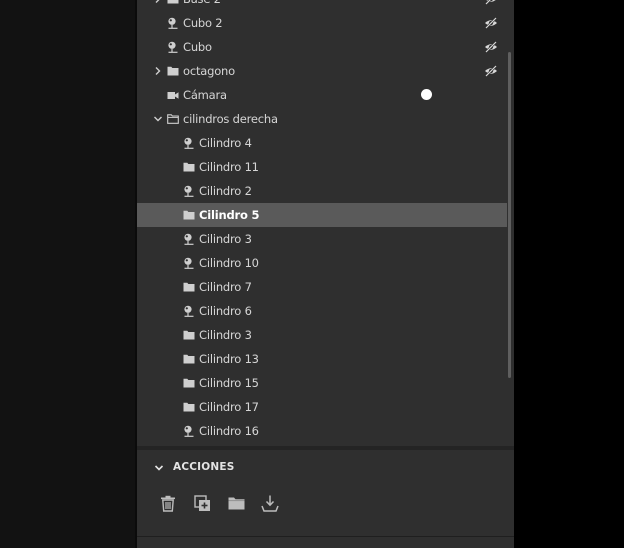 This screenshot has height=548, width=624. What do you see at coordinates (173, 95) in the screenshot?
I see `camera-icon` at bounding box center [173, 95].